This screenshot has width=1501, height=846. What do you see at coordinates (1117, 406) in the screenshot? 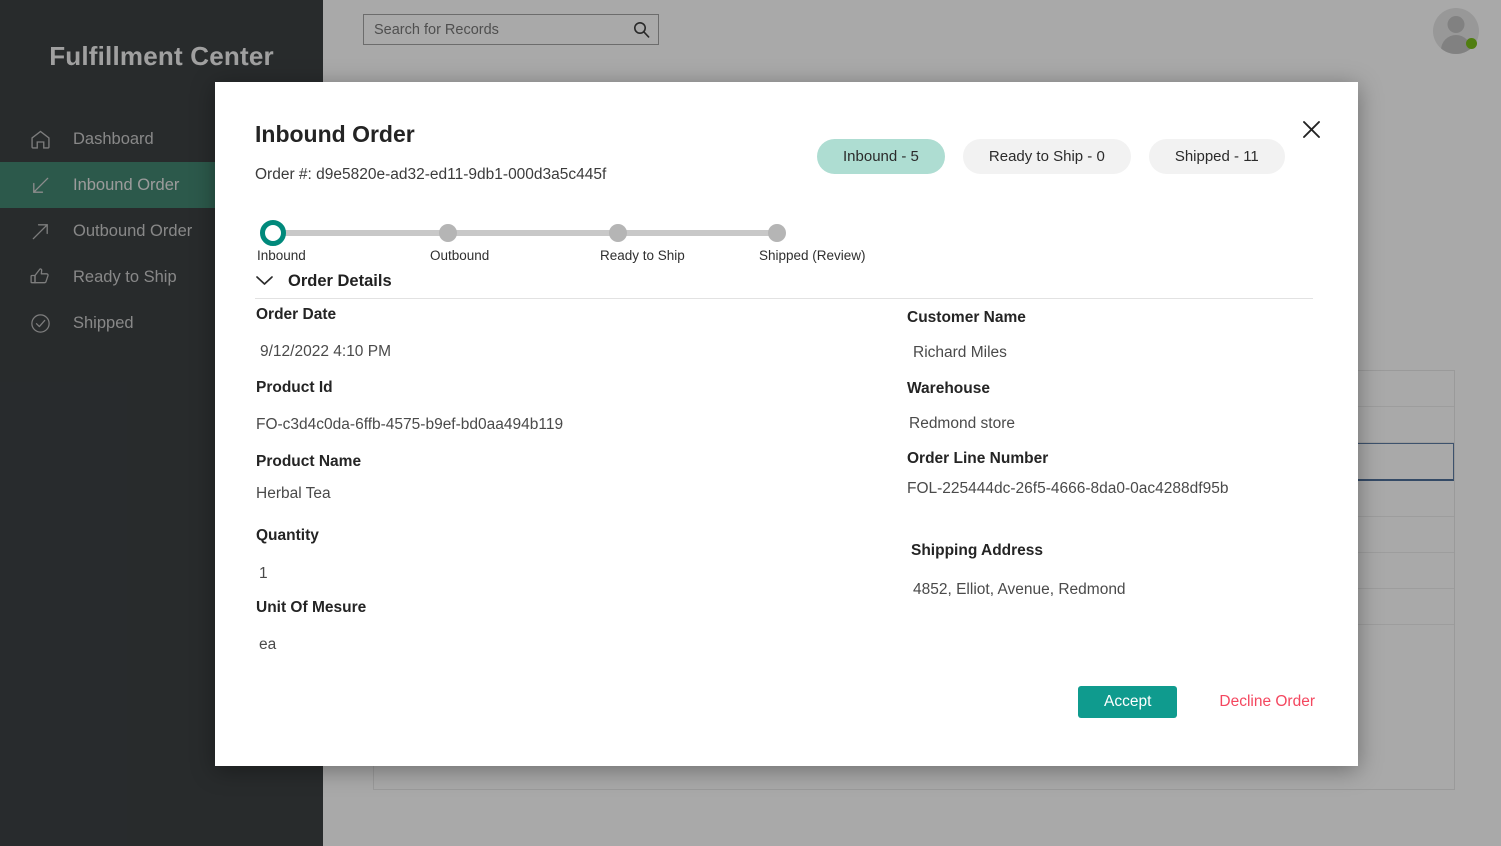
I see `field-warehouse: Warehouse Redmond store` at bounding box center [1117, 406].